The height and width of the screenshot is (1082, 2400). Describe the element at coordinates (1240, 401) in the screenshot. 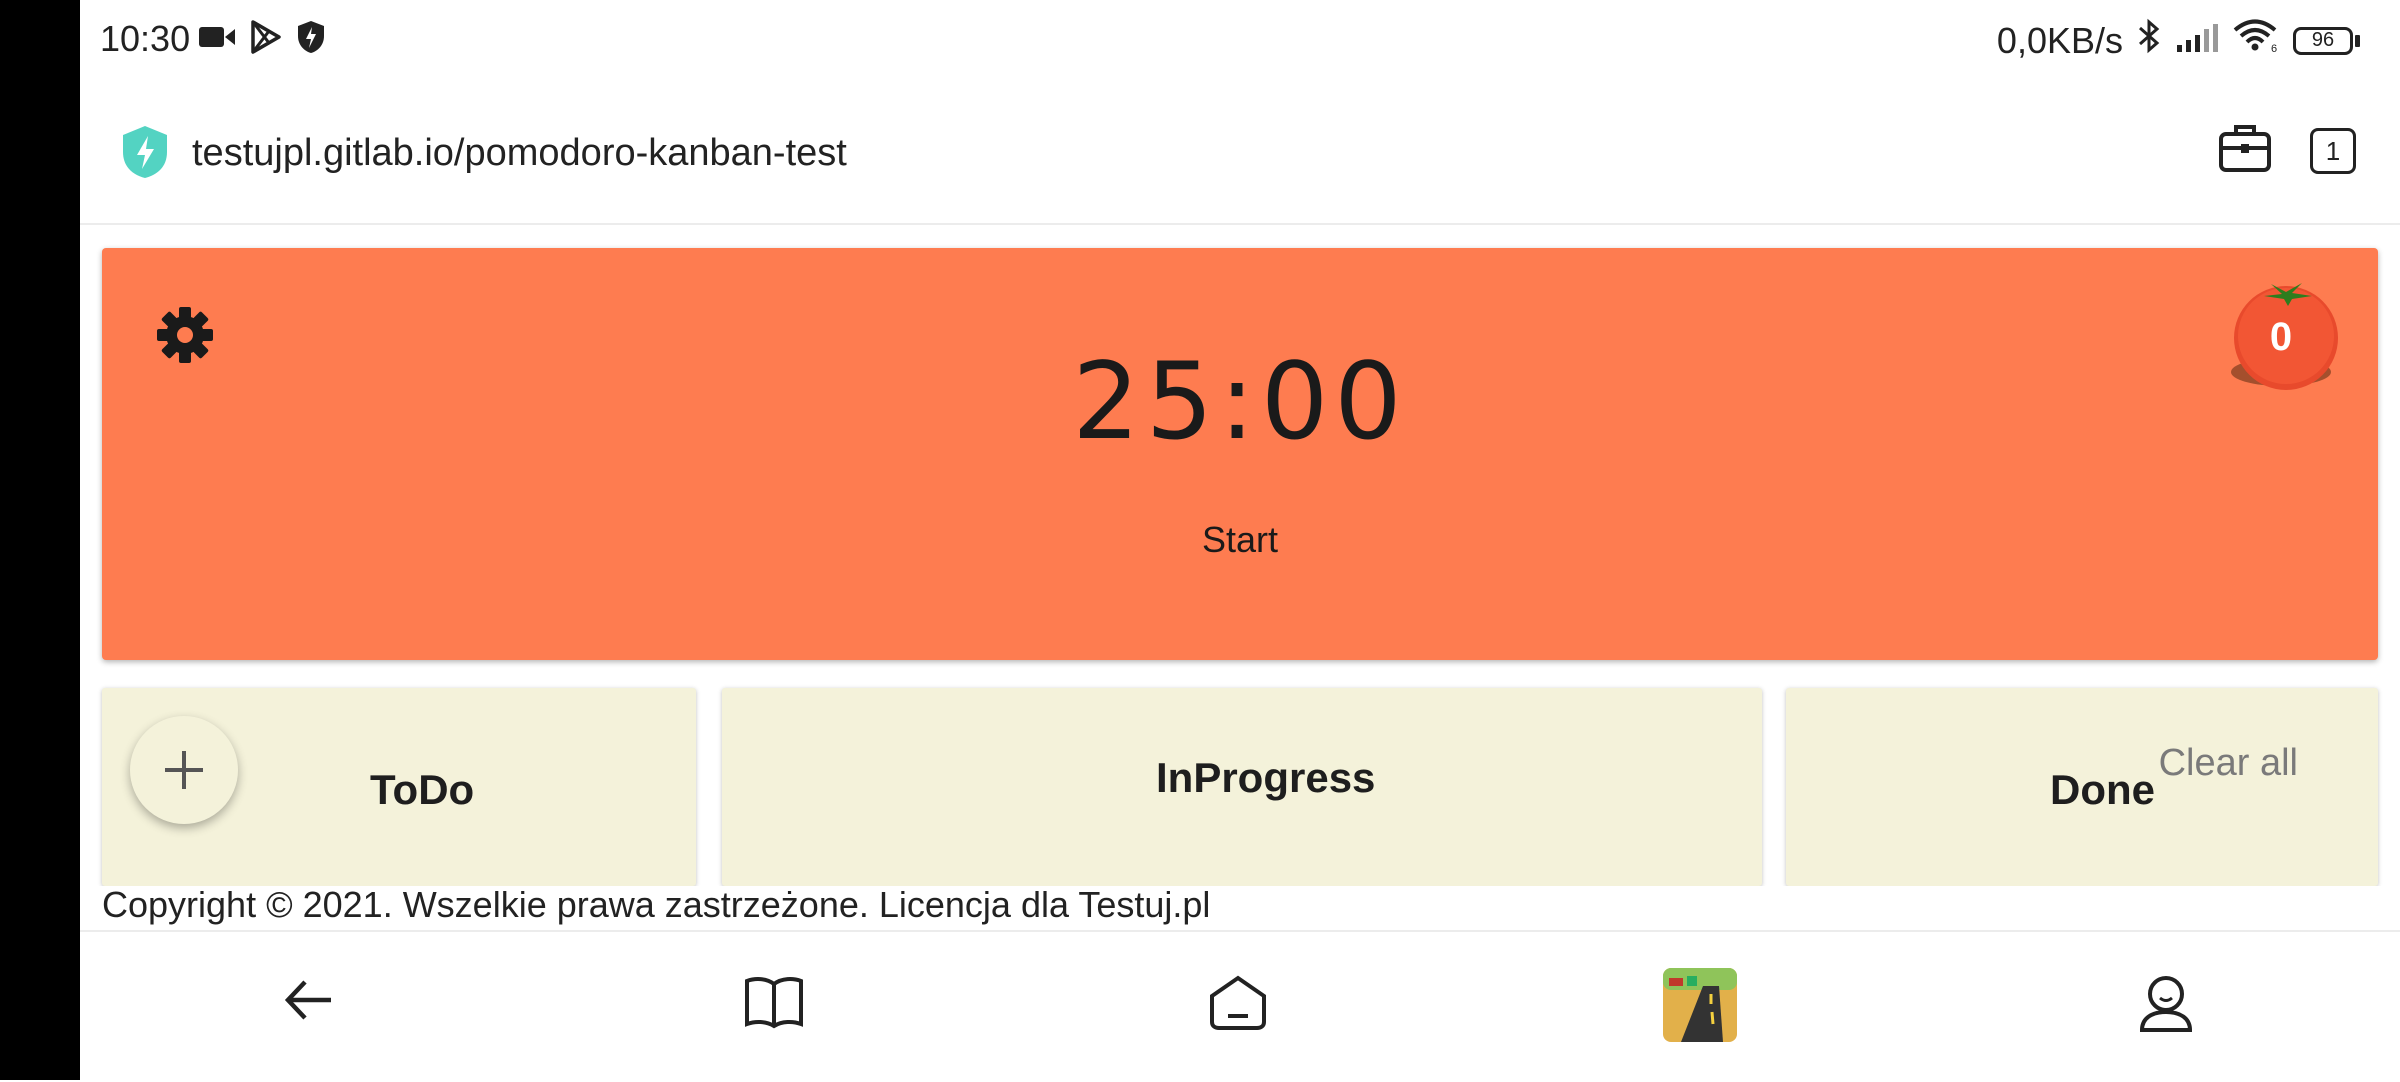

I see `timer-display: 25:00` at that location.